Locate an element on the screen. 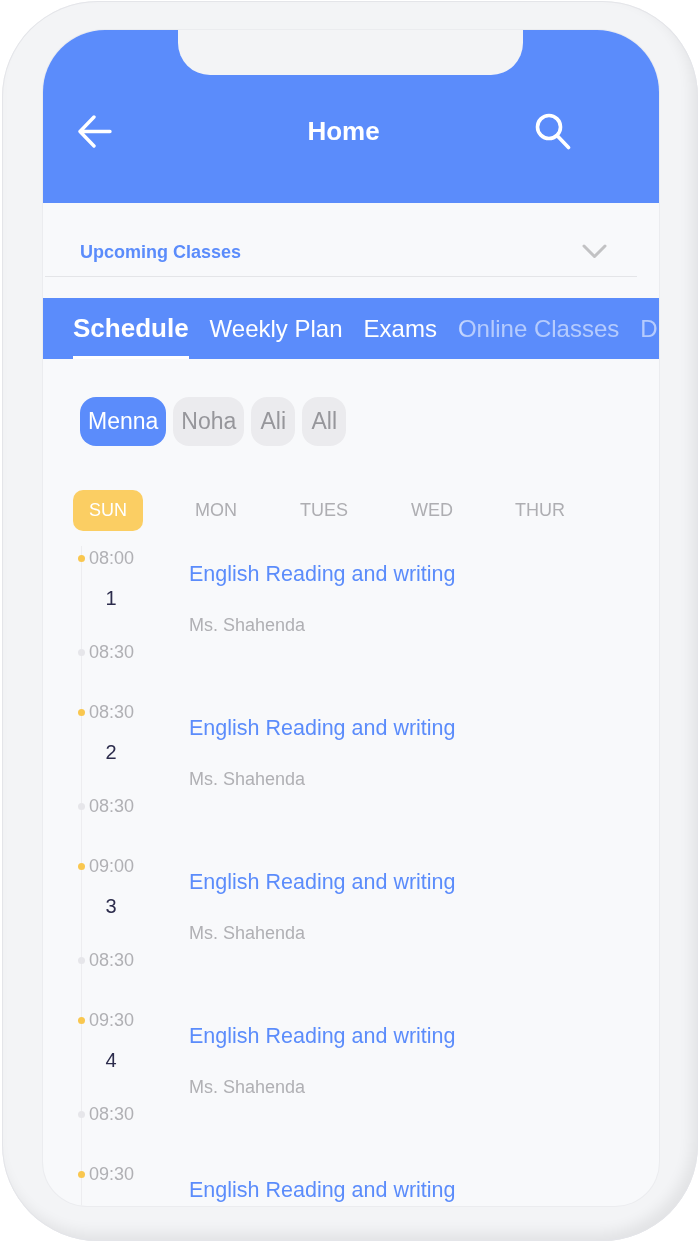 This screenshot has width=700, height=1244. lesson-number: 1 is located at coordinates (111, 598).